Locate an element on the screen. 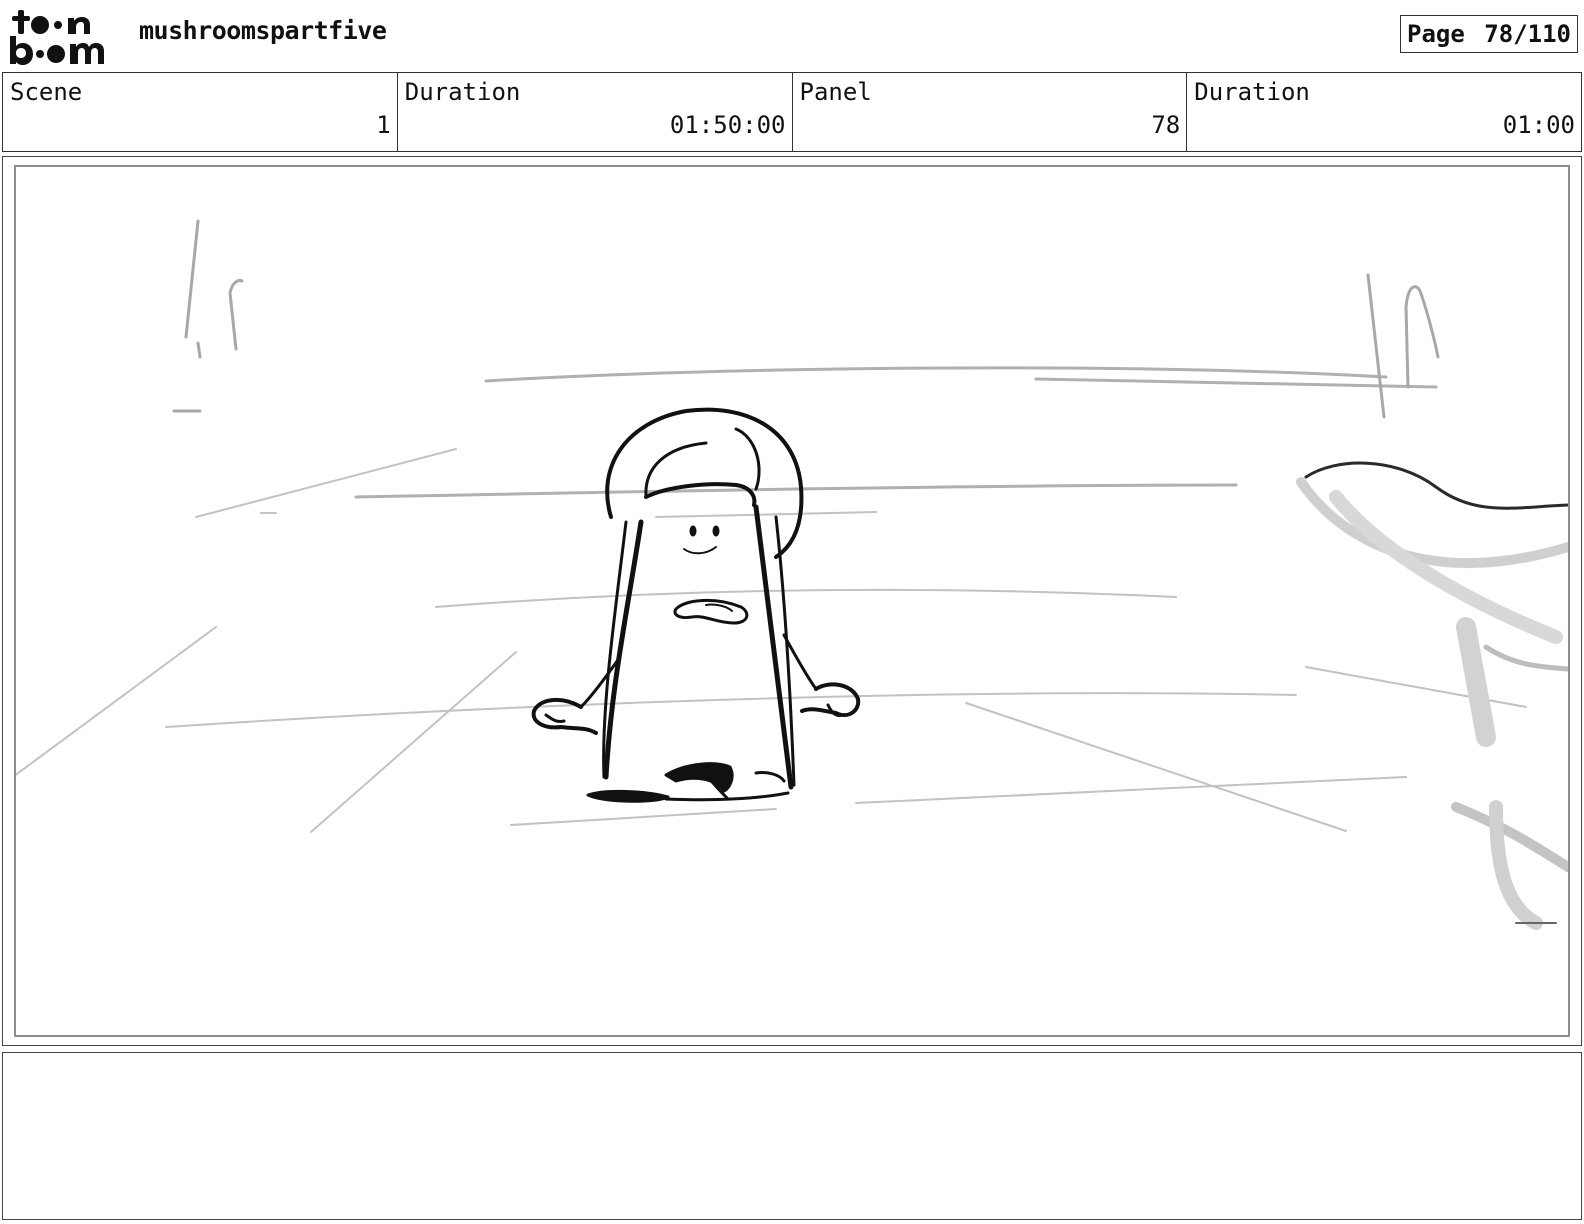 This screenshot has height=1224, width=1584. scene-number: 1 is located at coordinates (383, 125).